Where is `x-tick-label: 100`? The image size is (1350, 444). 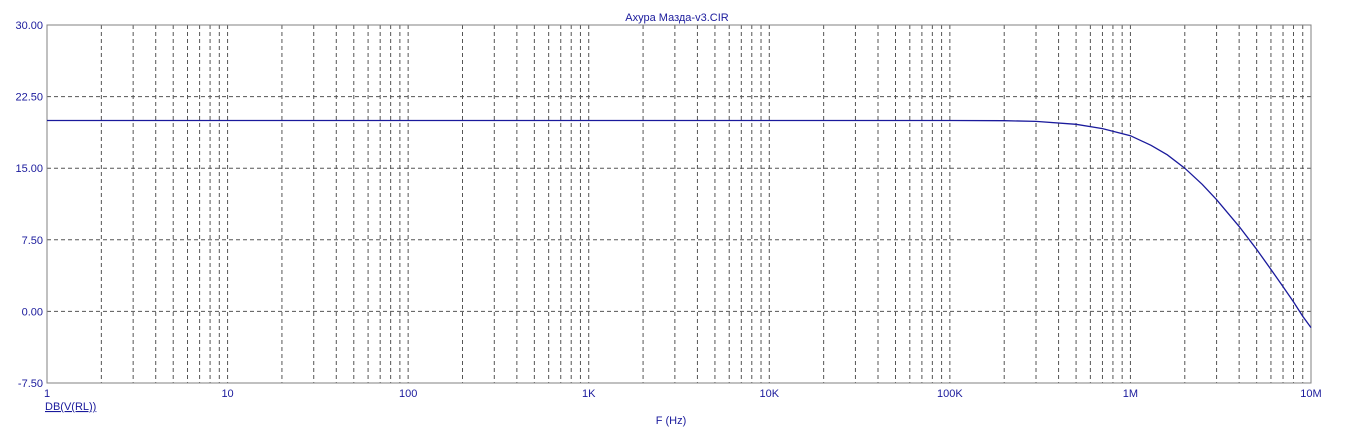
x-tick-label: 100 is located at coordinates (408, 394).